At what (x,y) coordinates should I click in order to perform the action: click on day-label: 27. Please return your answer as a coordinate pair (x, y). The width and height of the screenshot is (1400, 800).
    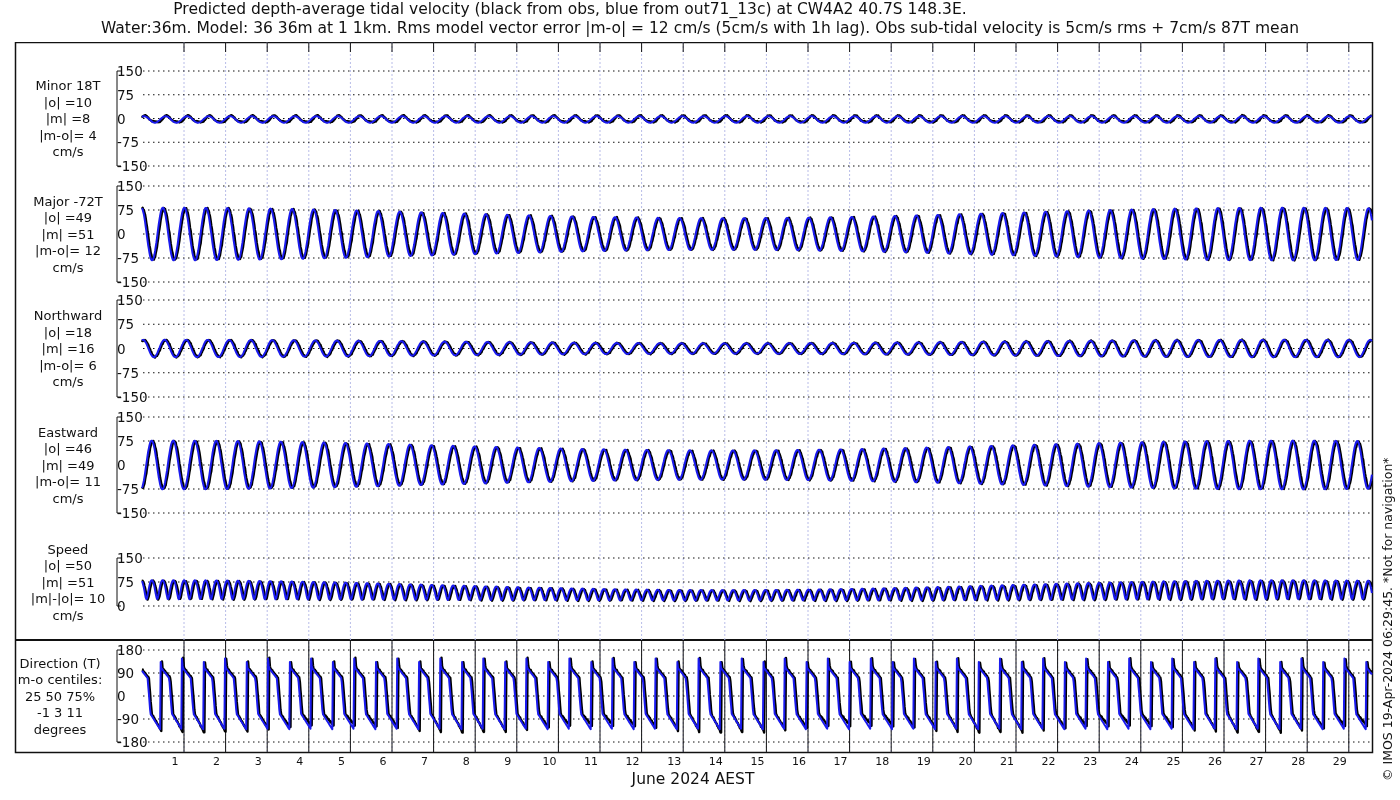
    Looking at the image, I should click on (1256, 761).